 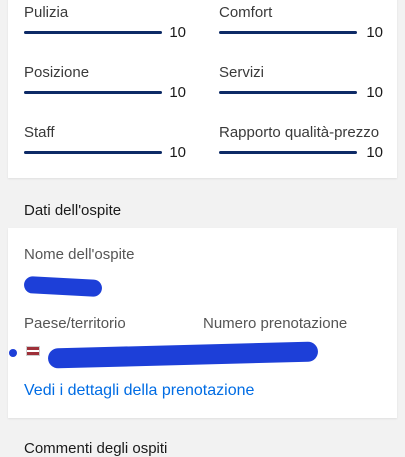 I want to click on score-value-pulizia: 10, so click(x=177, y=32).